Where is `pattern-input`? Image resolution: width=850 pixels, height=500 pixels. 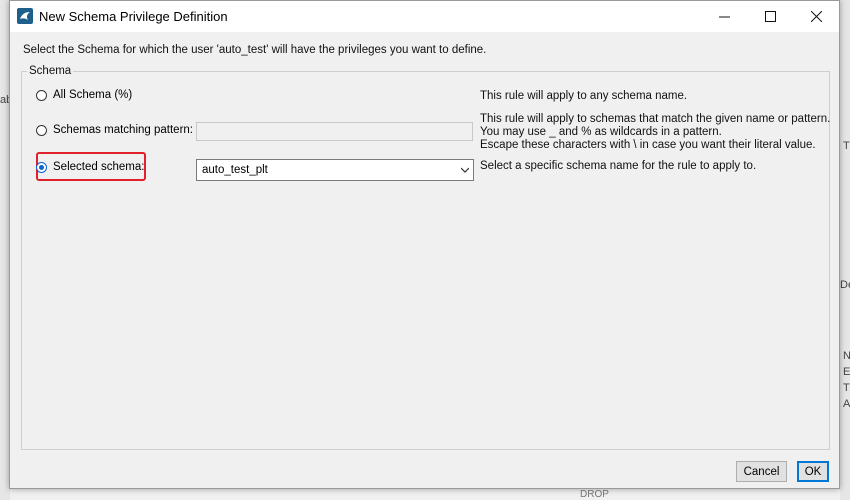
pattern-input is located at coordinates (334, 131).